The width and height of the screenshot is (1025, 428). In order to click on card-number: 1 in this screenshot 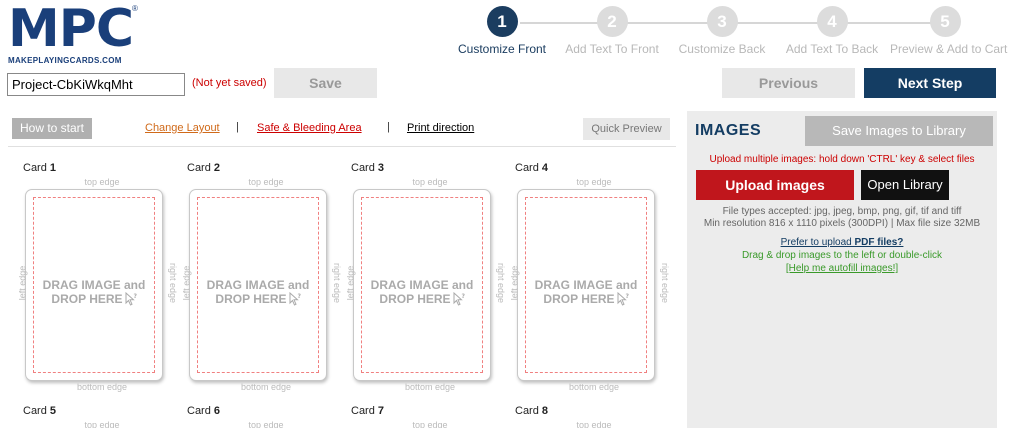, I will do `click(52, 168)`.